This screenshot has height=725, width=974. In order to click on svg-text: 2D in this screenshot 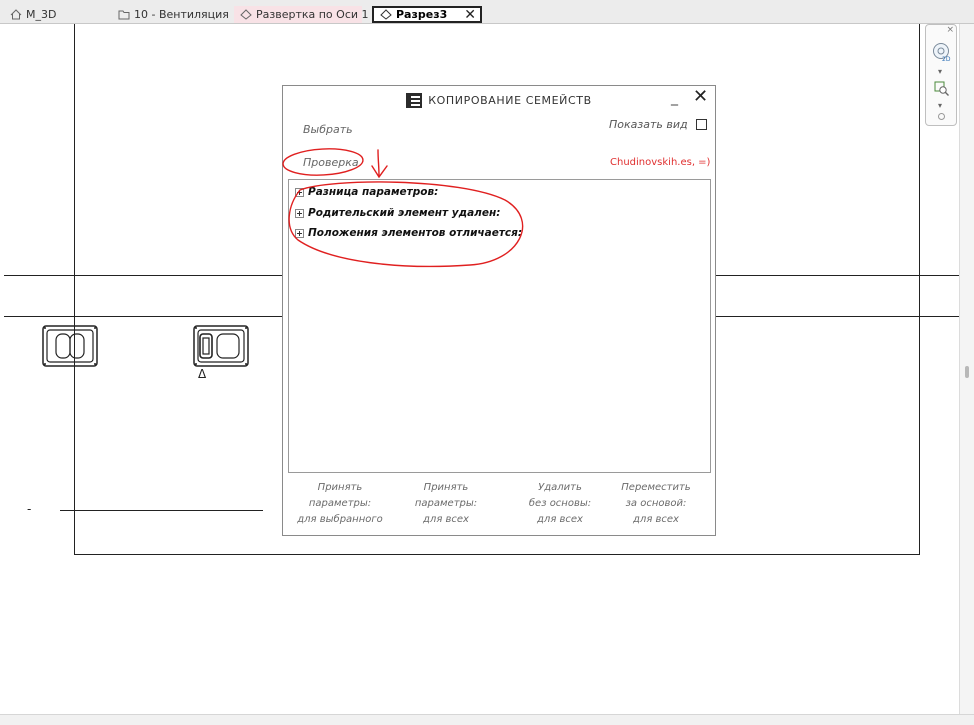, I will do `click(946, 59)`.